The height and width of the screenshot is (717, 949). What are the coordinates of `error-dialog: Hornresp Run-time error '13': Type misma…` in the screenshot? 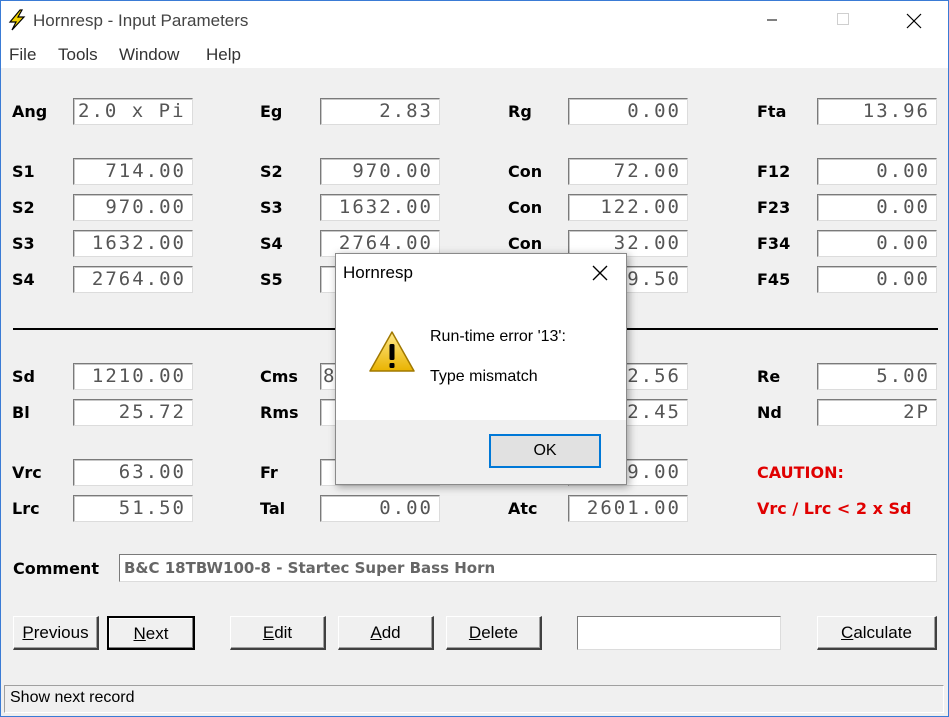 It's located at (481, 369).